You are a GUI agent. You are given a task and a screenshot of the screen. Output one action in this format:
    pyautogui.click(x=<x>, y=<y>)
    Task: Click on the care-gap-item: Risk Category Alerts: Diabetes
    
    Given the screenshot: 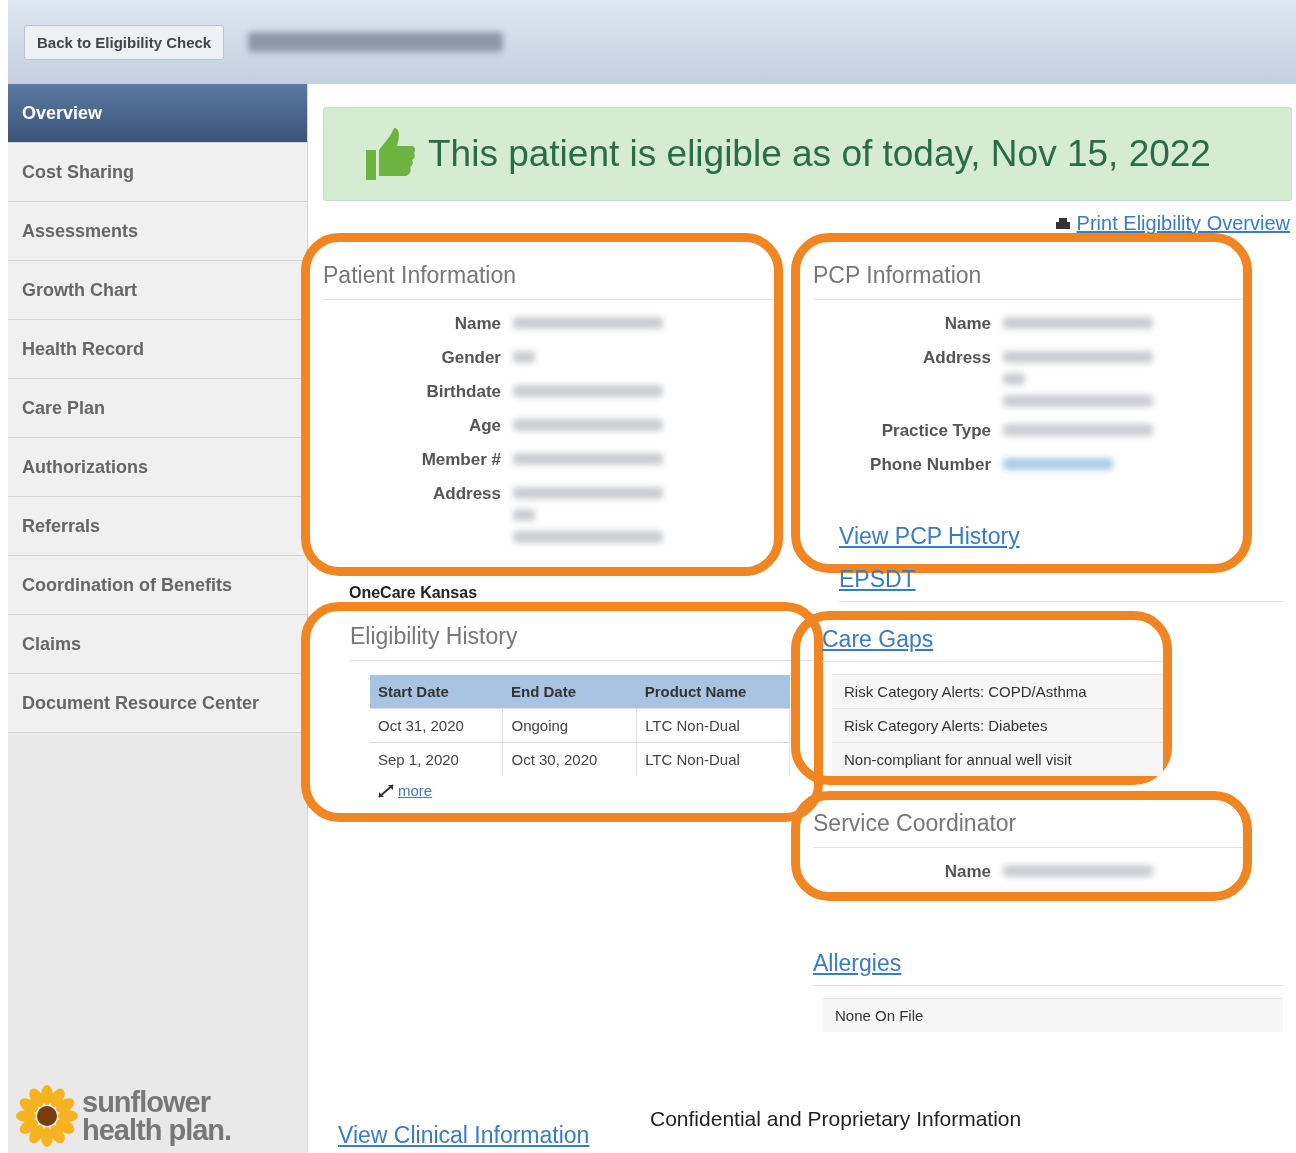 What is the action you would take?
    pyautogui.click(x=997, y=725)
    